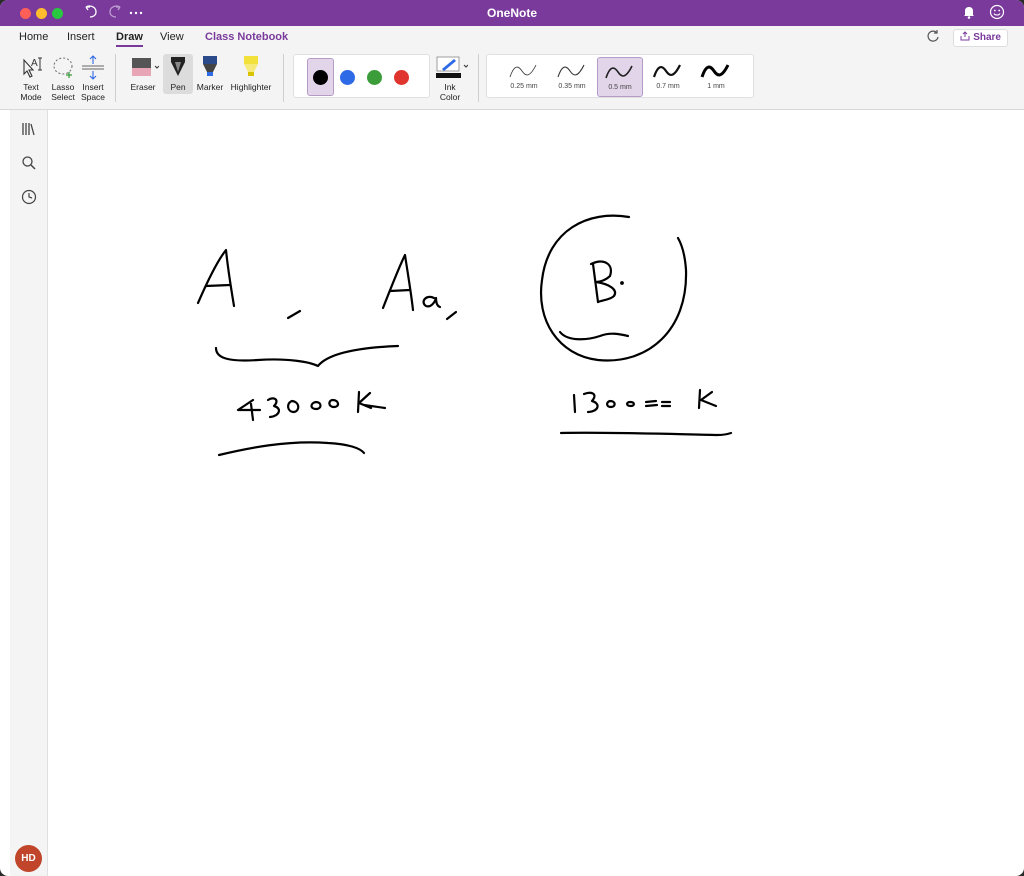  What do you see at coordinates (594, 335) in the screenshot?
I see `ink-squiggle` at bounding box center [594, 335].